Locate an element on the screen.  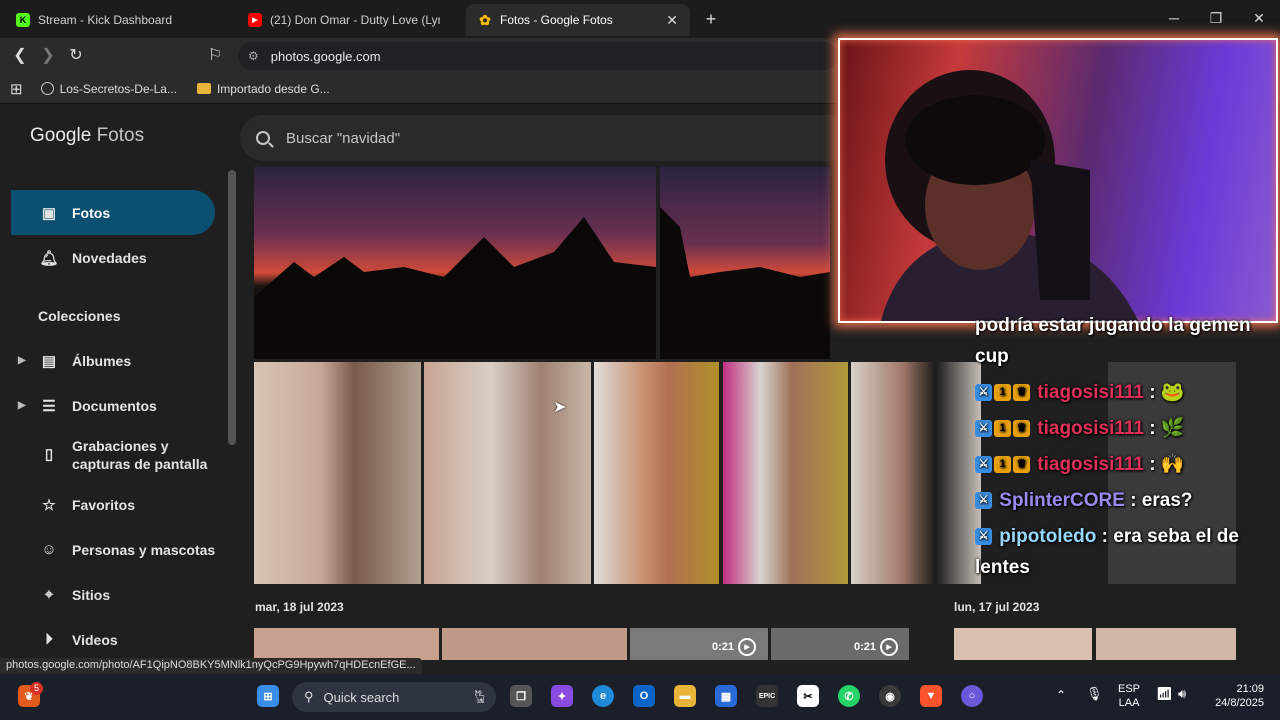
album-icon: ▤ is located at coordinates (49, 361).